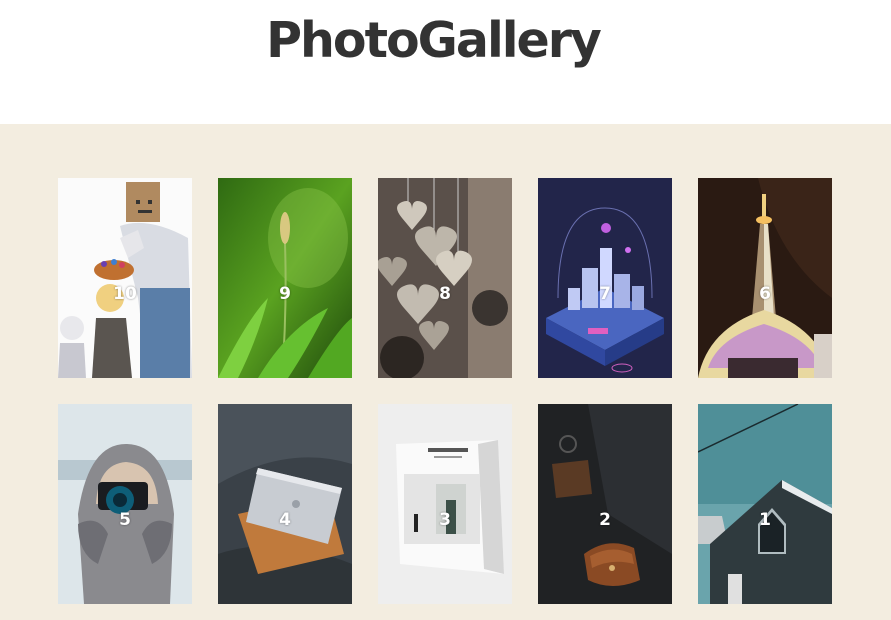 The image size is (891, 620). I want to click on photo-tile: 5, so click(125, 504).